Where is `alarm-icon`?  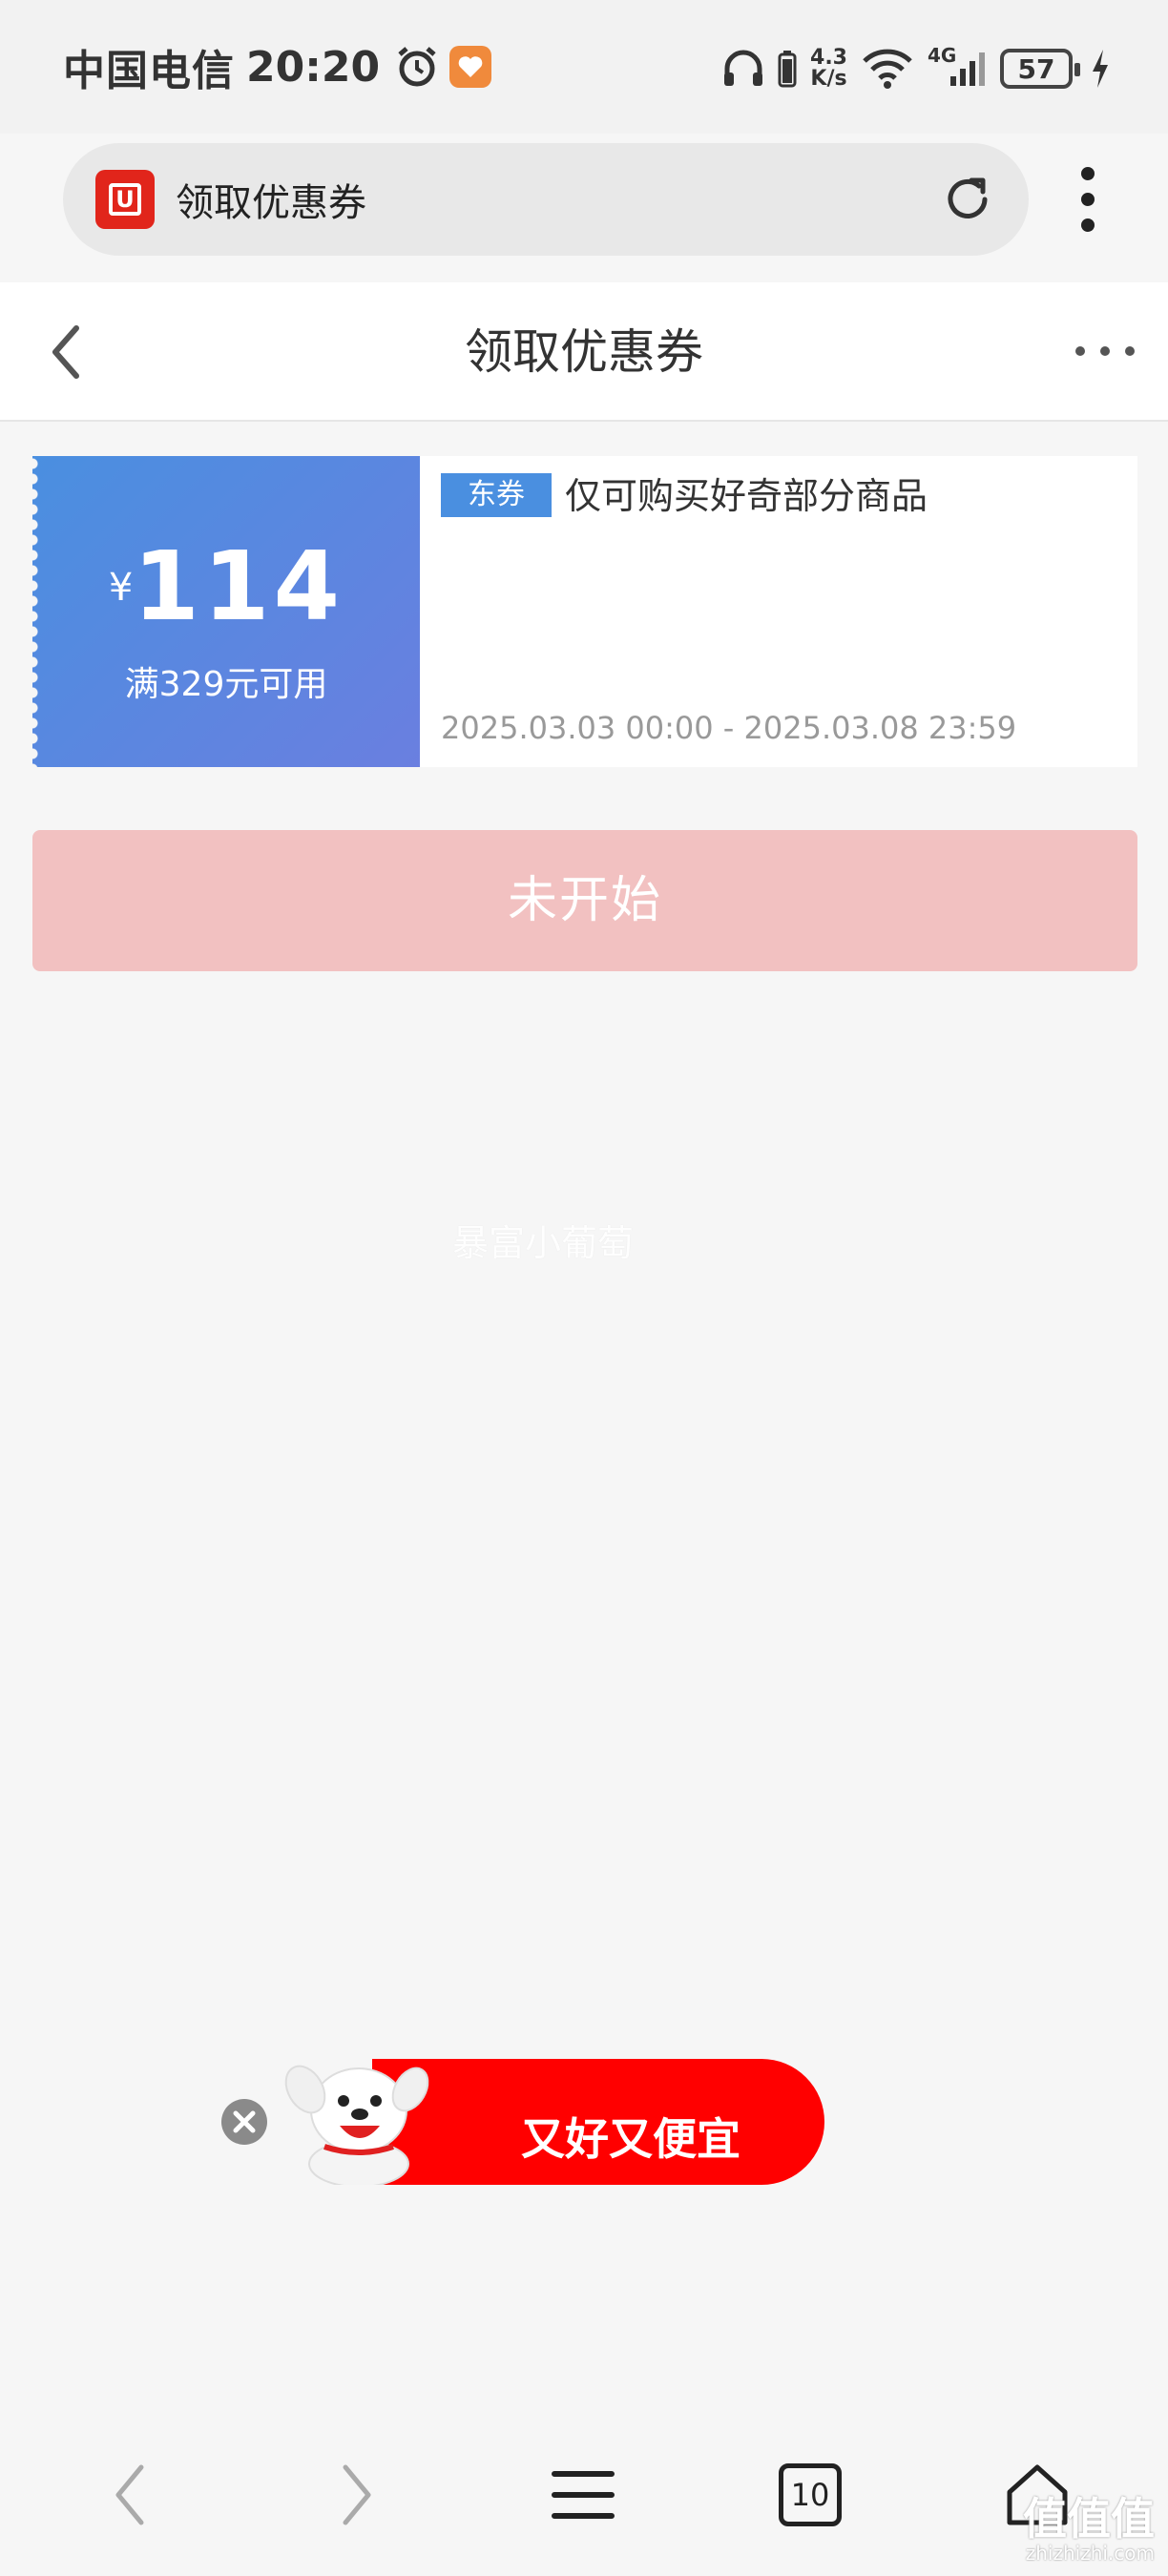 alarm-icon is located at coordinates (417, 67).